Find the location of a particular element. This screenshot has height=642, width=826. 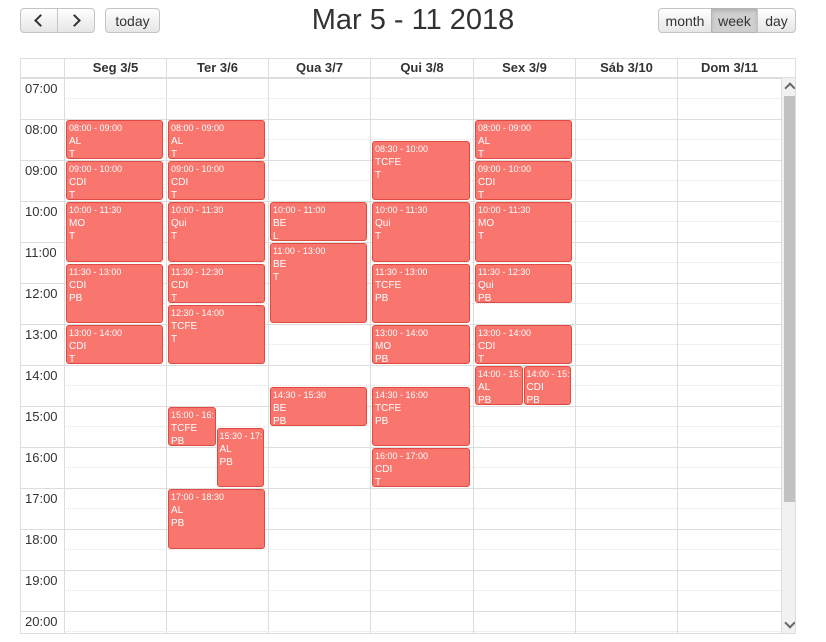

time-label: 10:00 is located at coordinates (41, 211).